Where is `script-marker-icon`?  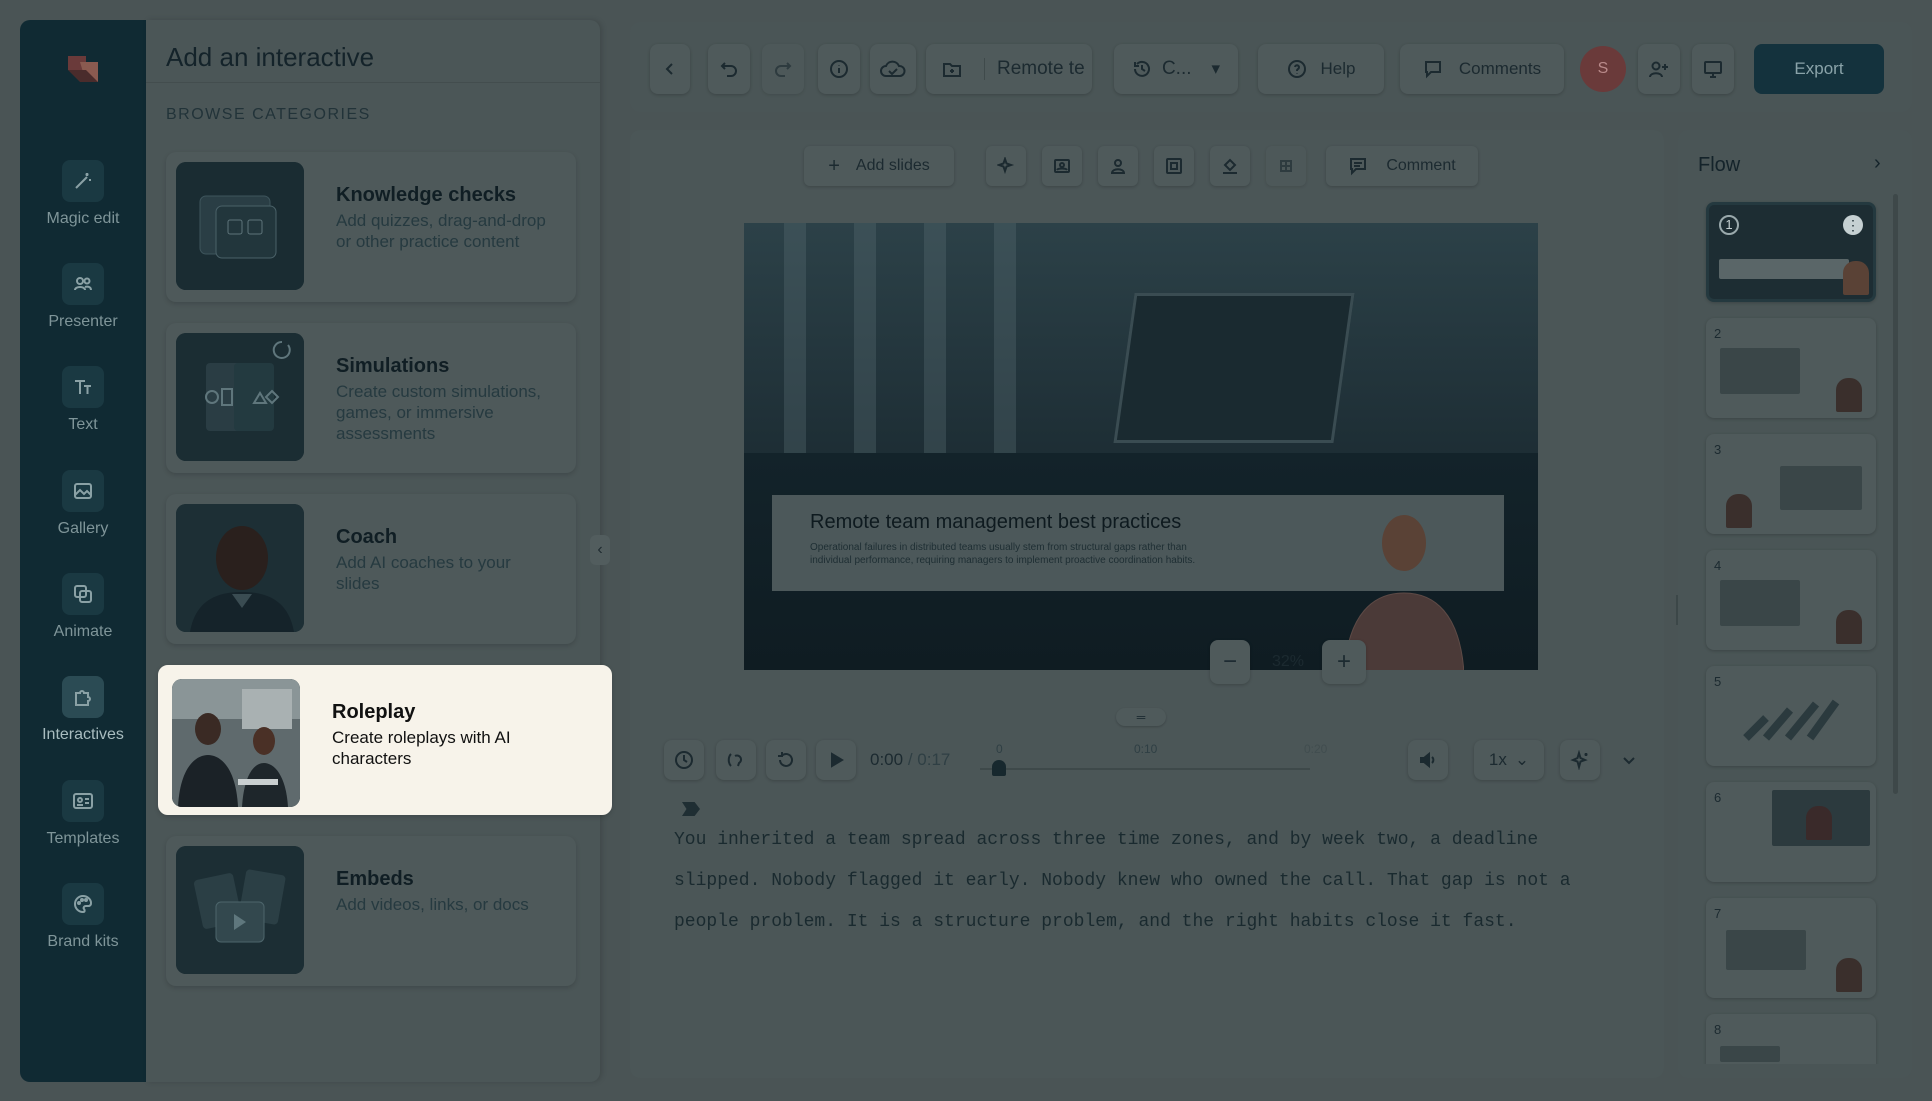 script-marker-icon is located at coordinates (691, 809).